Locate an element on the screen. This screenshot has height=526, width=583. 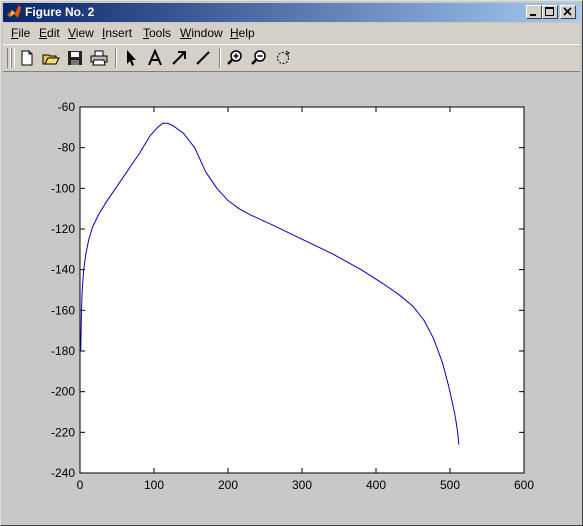
edit-plot-button is located at coordinates (131, 58).